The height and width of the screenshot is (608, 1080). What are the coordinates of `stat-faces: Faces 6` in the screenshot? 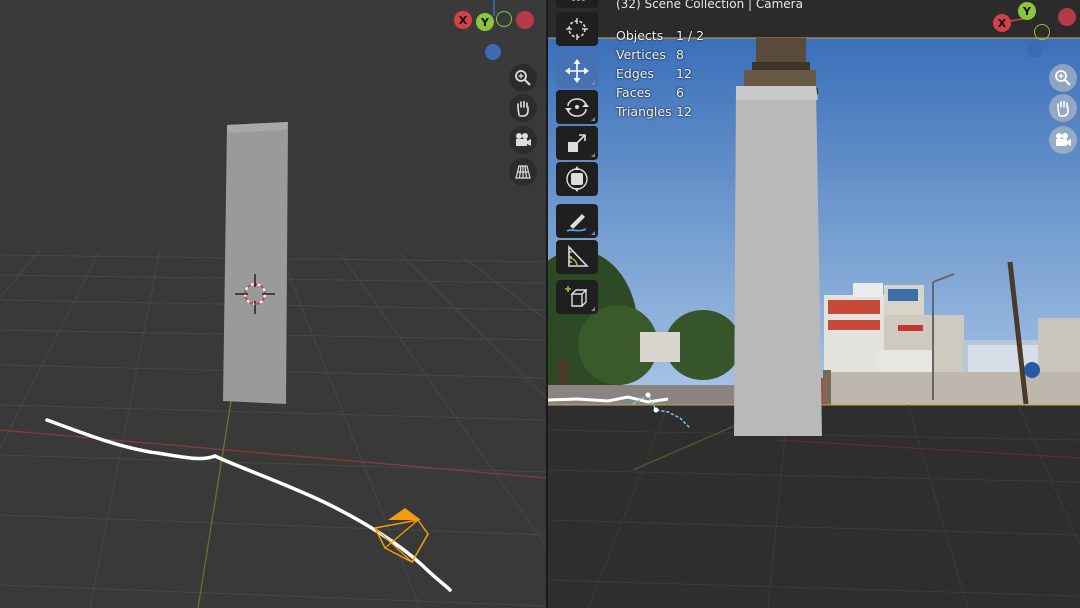 It's located at (650, 92).